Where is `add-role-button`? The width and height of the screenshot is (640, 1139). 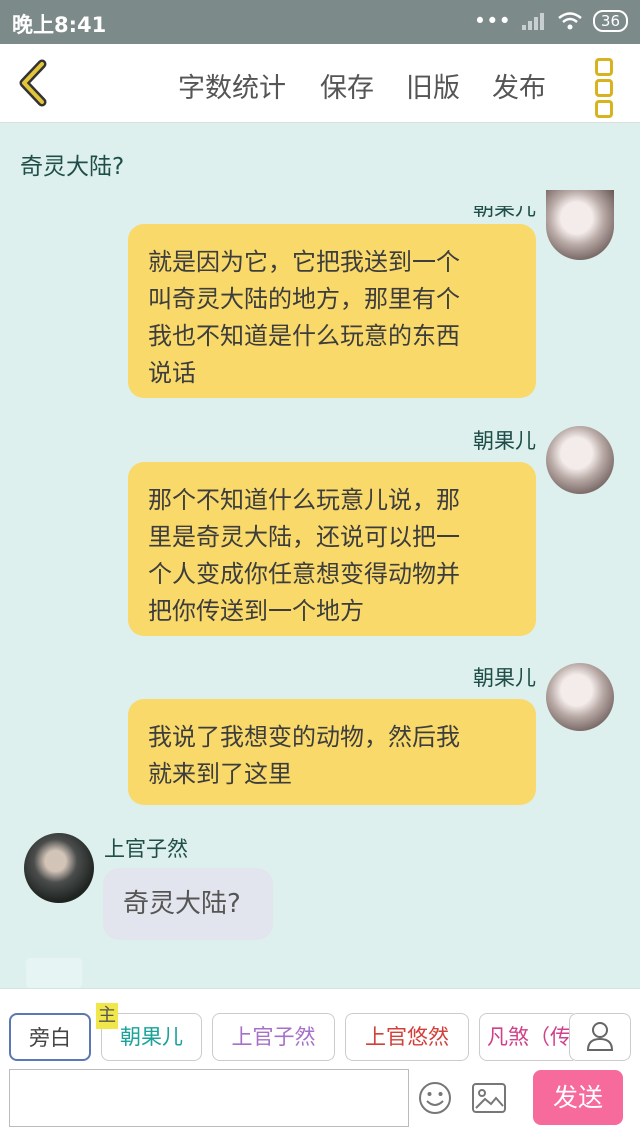
add-role-button is located at coordinates (600, 1037).